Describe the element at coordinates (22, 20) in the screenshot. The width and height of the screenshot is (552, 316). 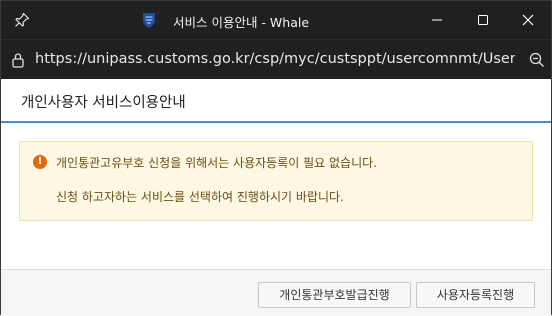
I see `pin-icon` at that location.